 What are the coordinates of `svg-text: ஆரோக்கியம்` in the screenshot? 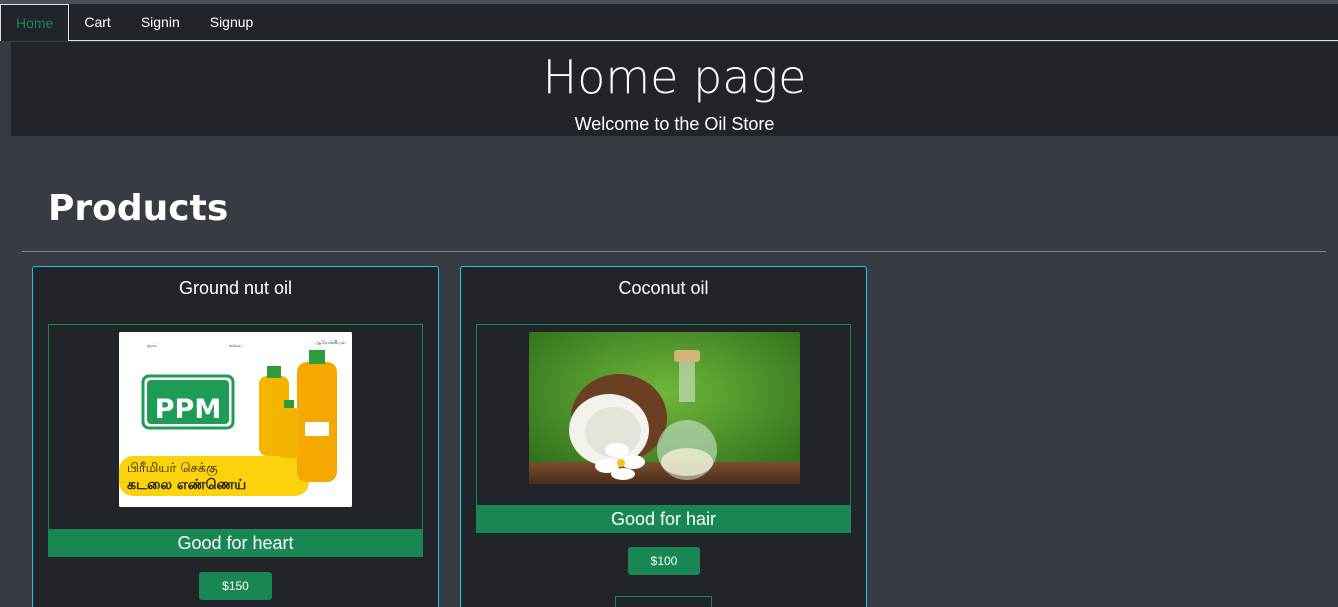 It's located at (330, 343).